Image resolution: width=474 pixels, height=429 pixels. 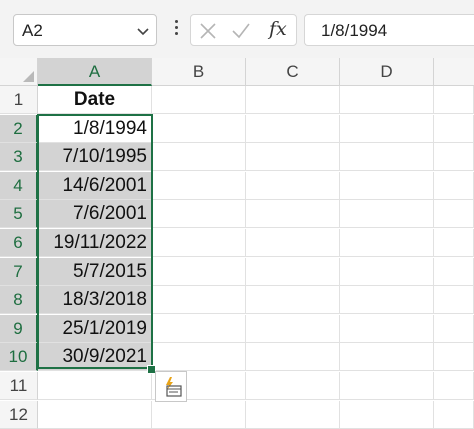 What do you see at coordinates (85, 30) in the screenshot?
I see `name-box: A2` at bounding box center [85, 30].